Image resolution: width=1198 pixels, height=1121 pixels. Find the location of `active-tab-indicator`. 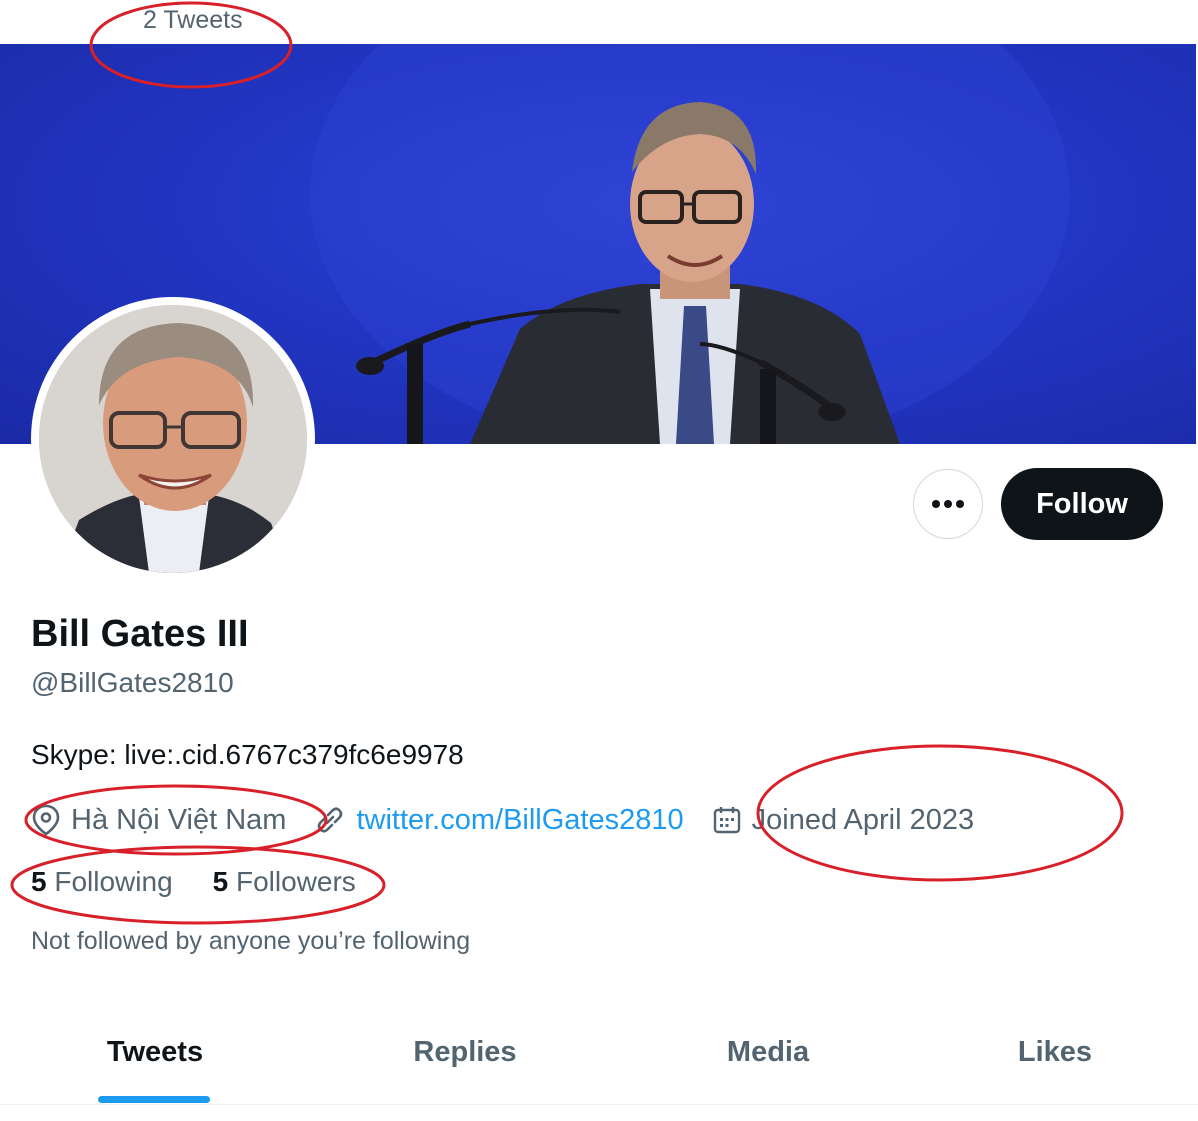

active-tab-indicator is located at coordinates (154, 1099).